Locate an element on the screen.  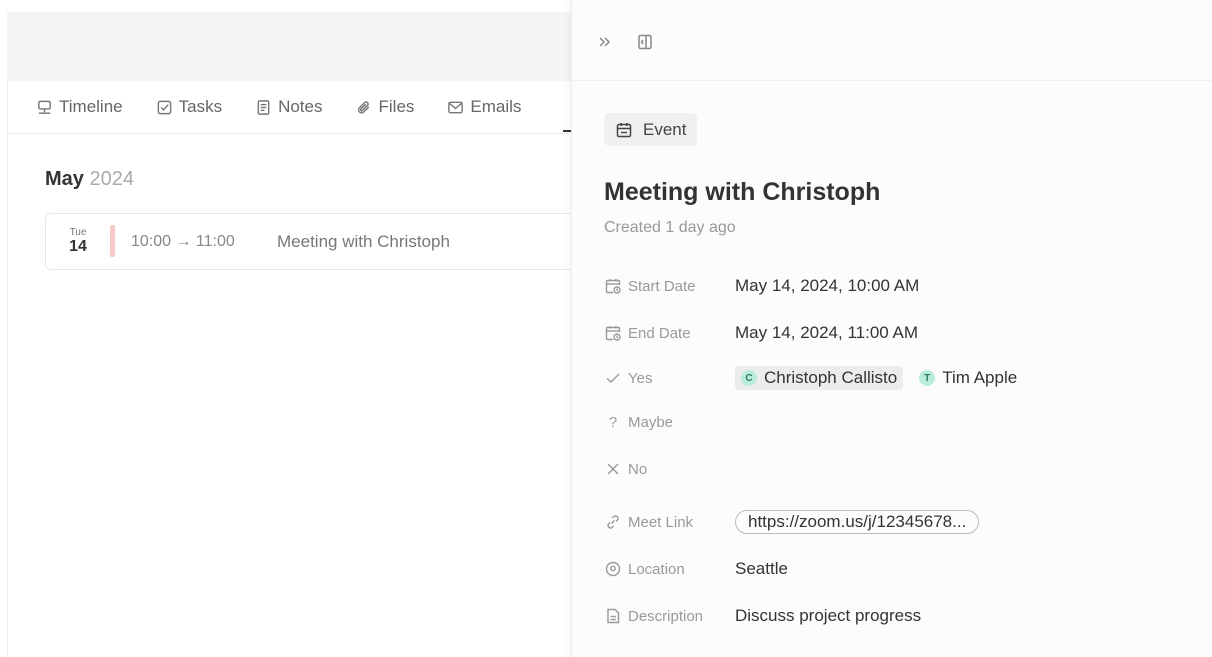
field-description: Description Discuss project progress is located at coordinates (904, 616).